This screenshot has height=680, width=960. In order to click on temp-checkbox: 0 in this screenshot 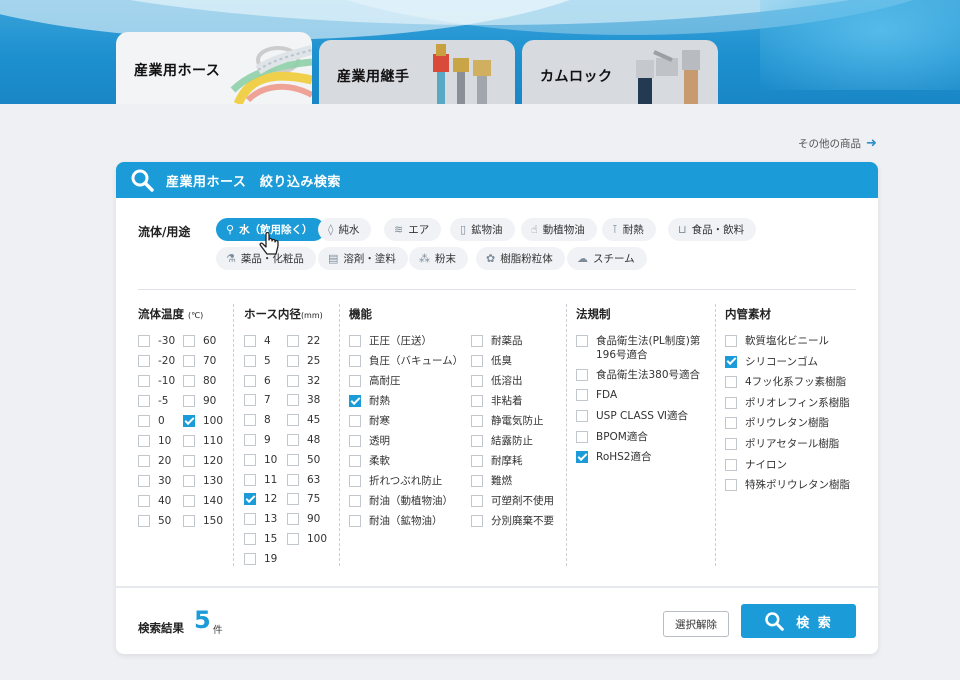, I will do `click(151, 421)`.